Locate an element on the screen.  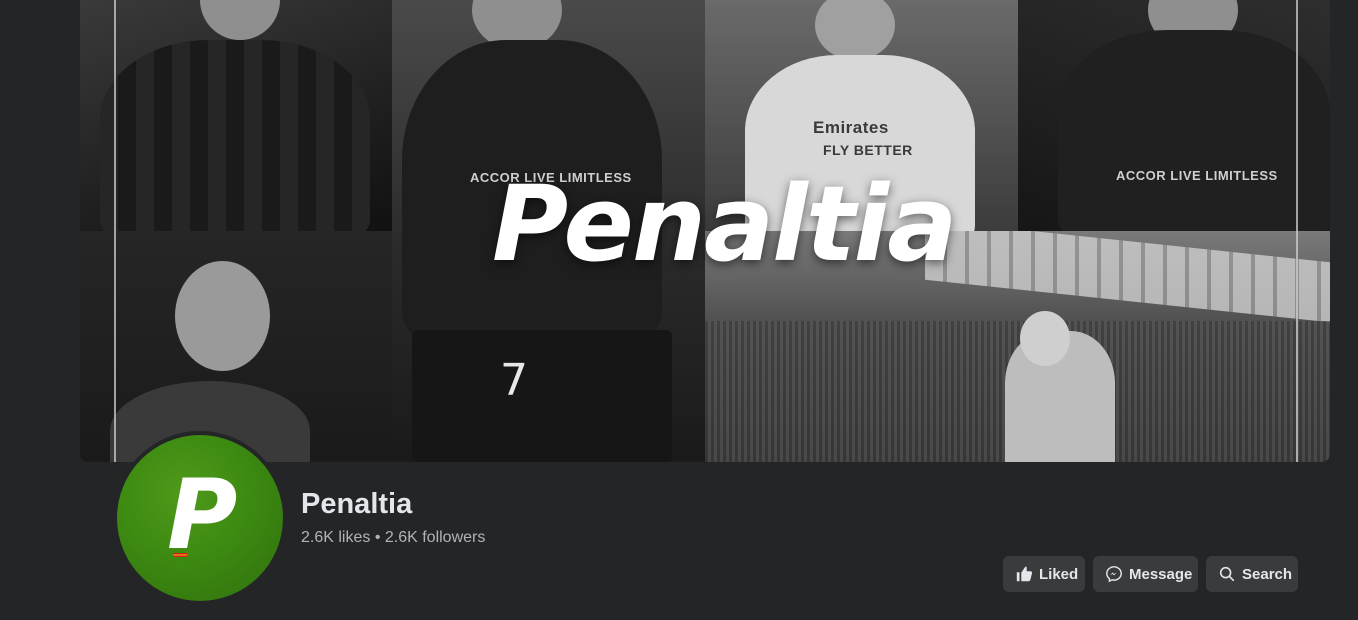
avatar-logo: P is located at coordinates (200, 518).